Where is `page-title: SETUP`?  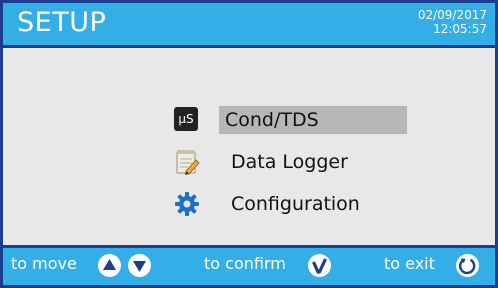
page-title: SETUP is located at coordinates (62, 22).